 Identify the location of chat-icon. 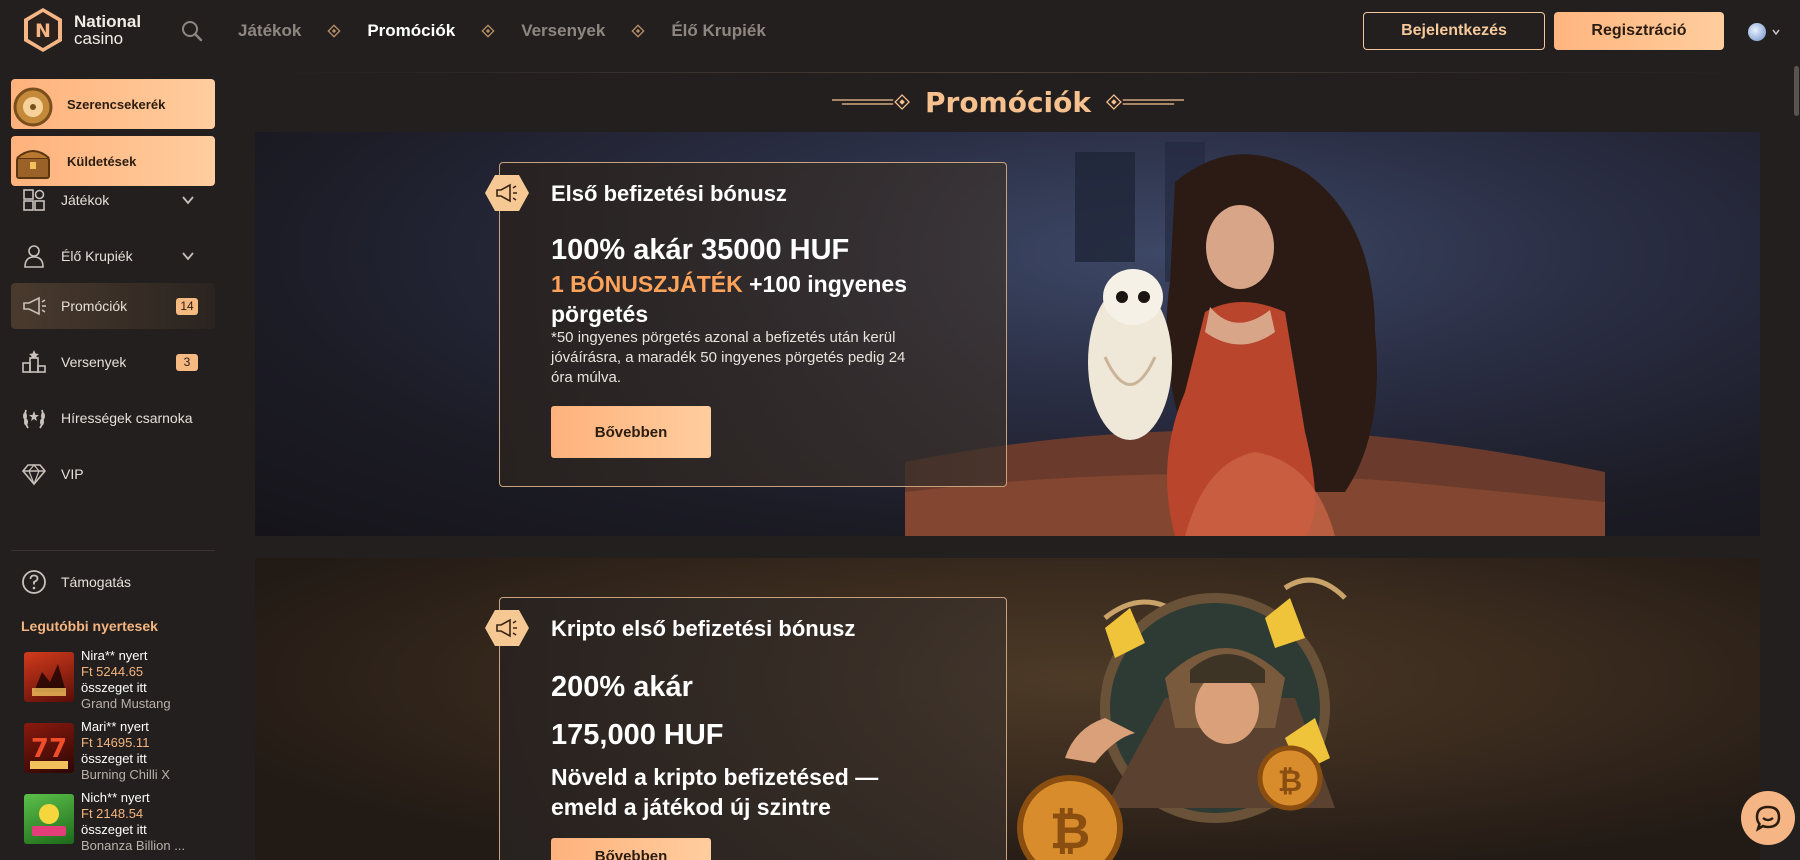
(1768, 818).